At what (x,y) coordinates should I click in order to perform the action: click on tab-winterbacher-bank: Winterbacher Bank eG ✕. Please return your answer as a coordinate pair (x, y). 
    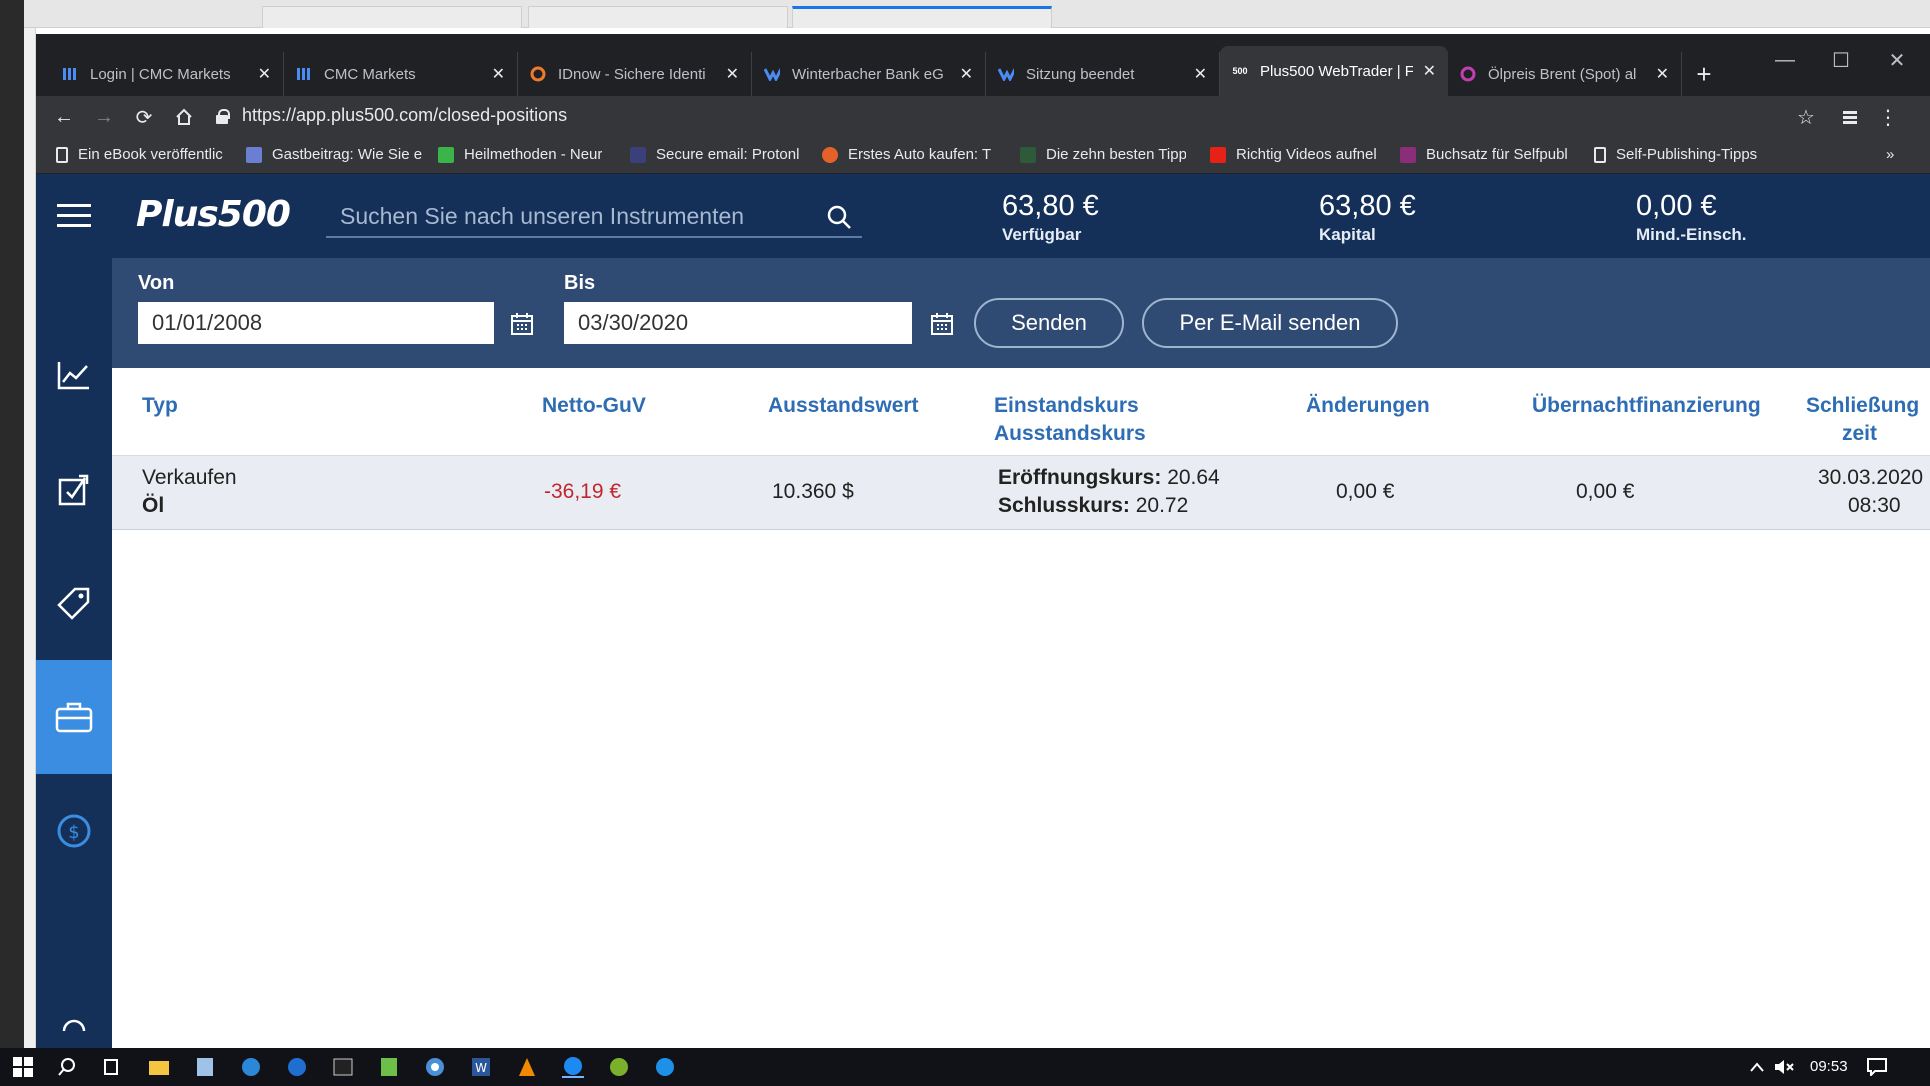
    Looking at the image, I should click on (869, 74).